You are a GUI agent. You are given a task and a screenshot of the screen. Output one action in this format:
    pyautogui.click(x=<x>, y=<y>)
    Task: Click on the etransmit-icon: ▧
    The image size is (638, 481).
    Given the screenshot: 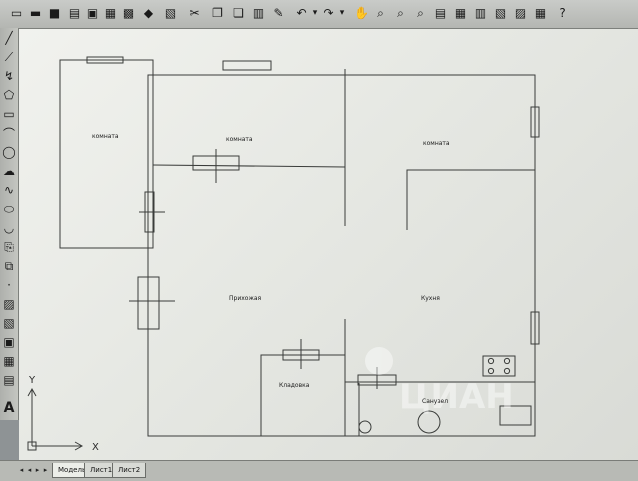 What is the action you would take?
    pyautogui.click(x=170, y=13)
    